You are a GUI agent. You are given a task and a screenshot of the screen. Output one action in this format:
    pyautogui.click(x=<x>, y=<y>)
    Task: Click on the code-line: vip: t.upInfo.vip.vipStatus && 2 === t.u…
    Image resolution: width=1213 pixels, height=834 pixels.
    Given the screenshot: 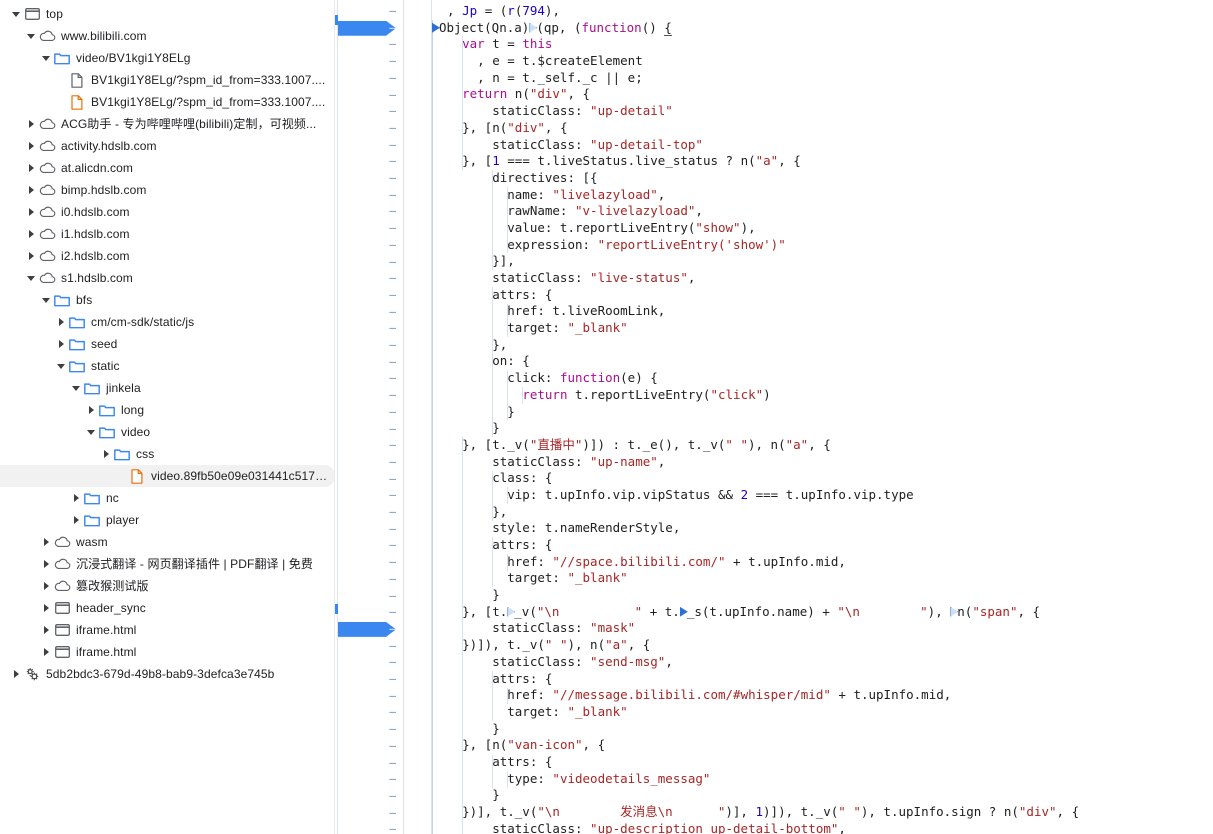 What is the action you would take?
    pyautogui.click(x=822, y=495)
    